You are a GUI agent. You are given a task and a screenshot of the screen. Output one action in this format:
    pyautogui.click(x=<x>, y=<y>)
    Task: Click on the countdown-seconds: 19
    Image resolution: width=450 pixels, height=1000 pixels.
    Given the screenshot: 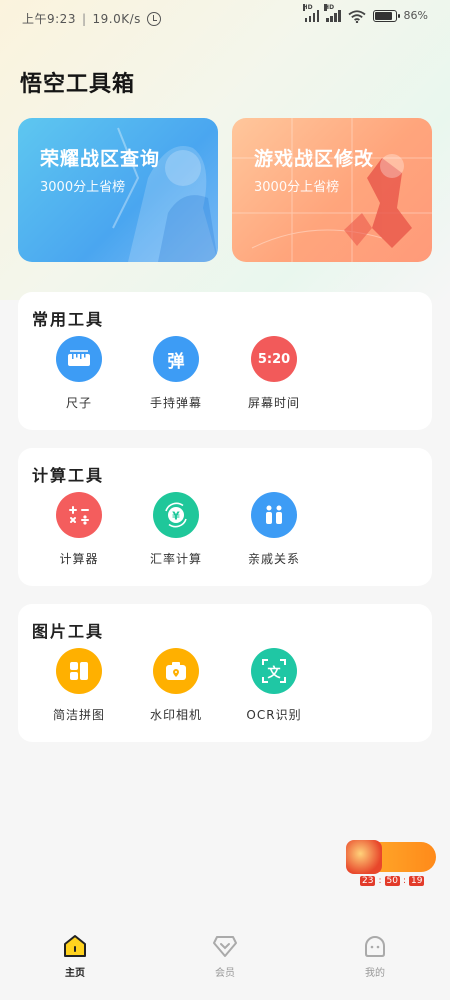 What is the action you would take?
    pyautogui.click(x=417, y=881)
    